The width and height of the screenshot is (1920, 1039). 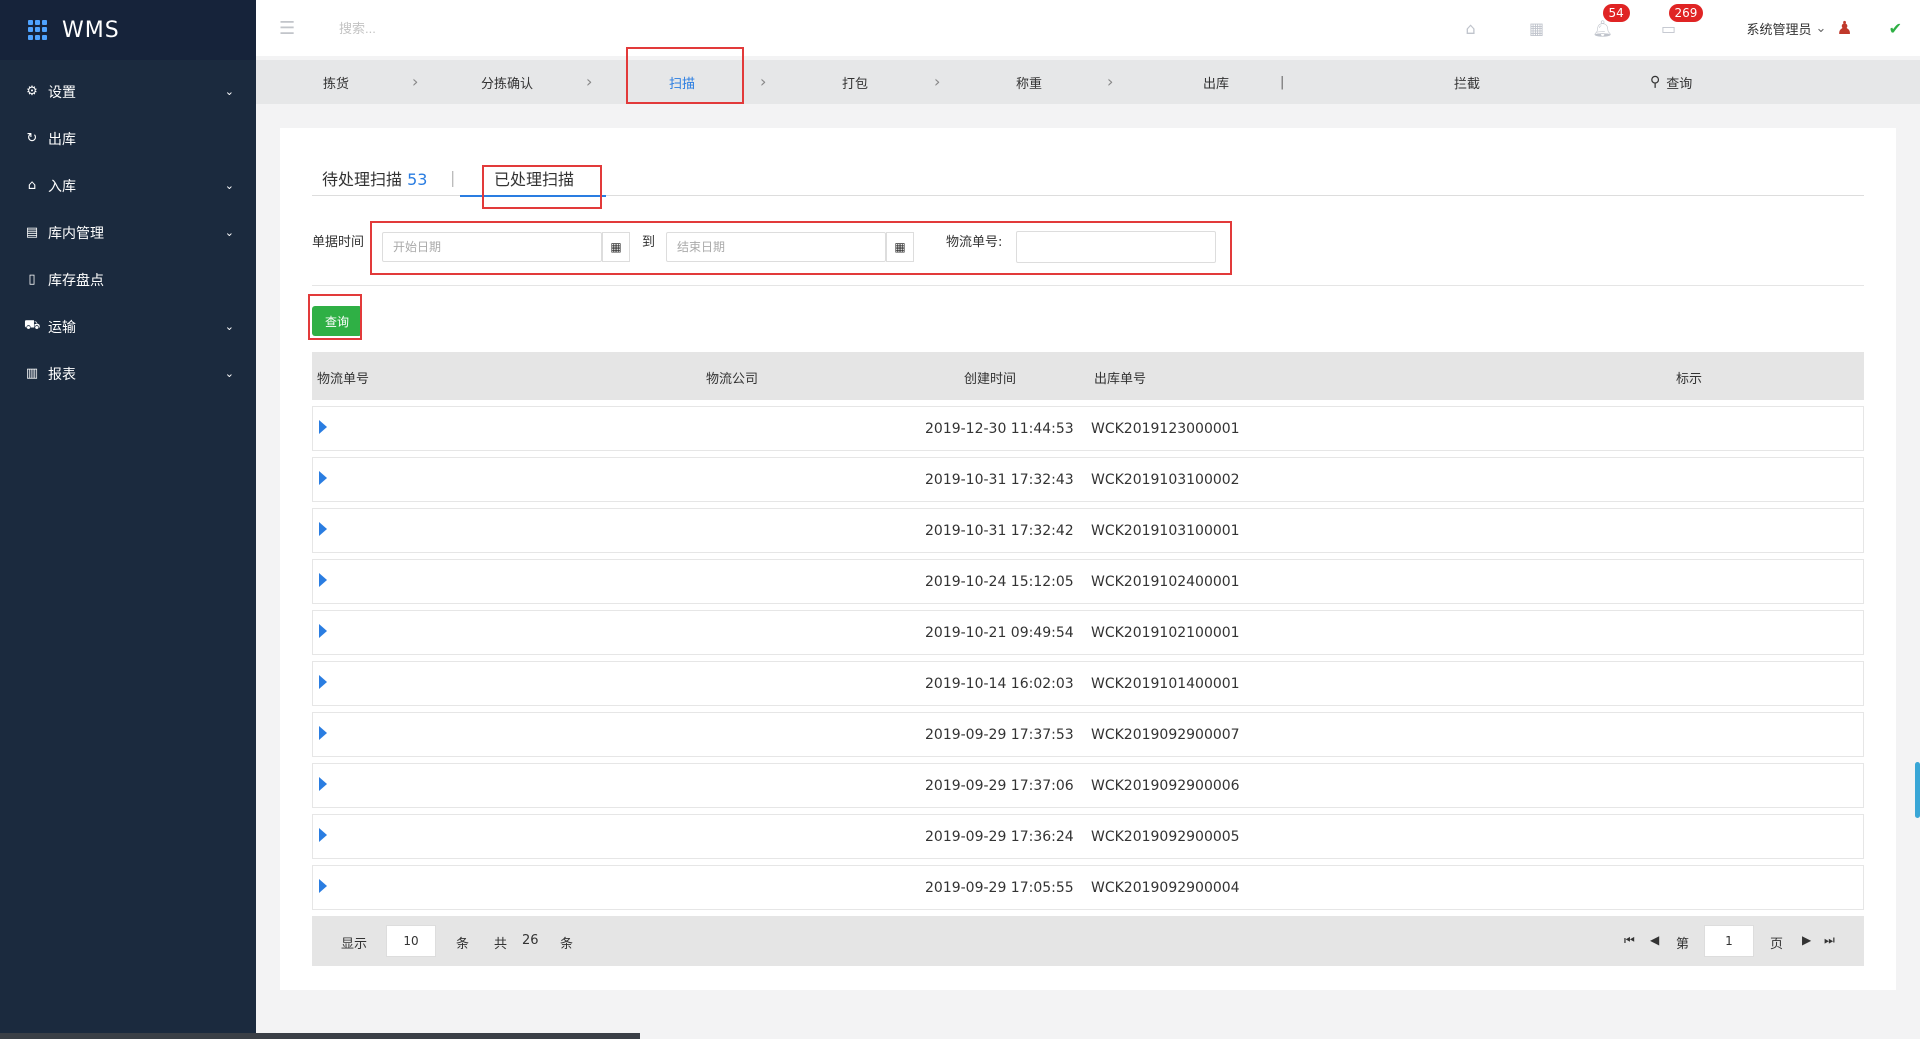 What do you see at coordinates (1471, 28) in the screenshot?
I see `home-icon: ⌂` at bounding box center [1471, 28].